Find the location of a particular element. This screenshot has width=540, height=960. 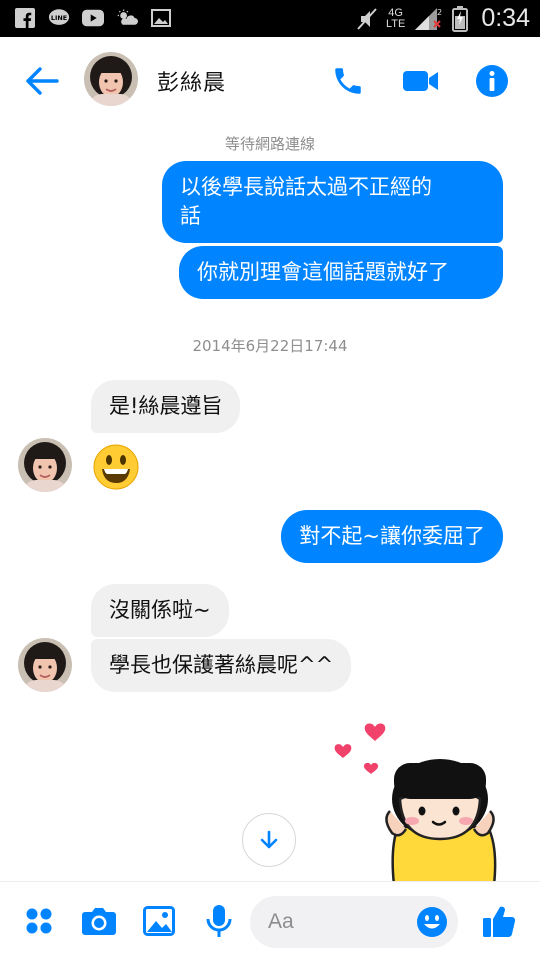

info-button is located at coordinates (492, 81).